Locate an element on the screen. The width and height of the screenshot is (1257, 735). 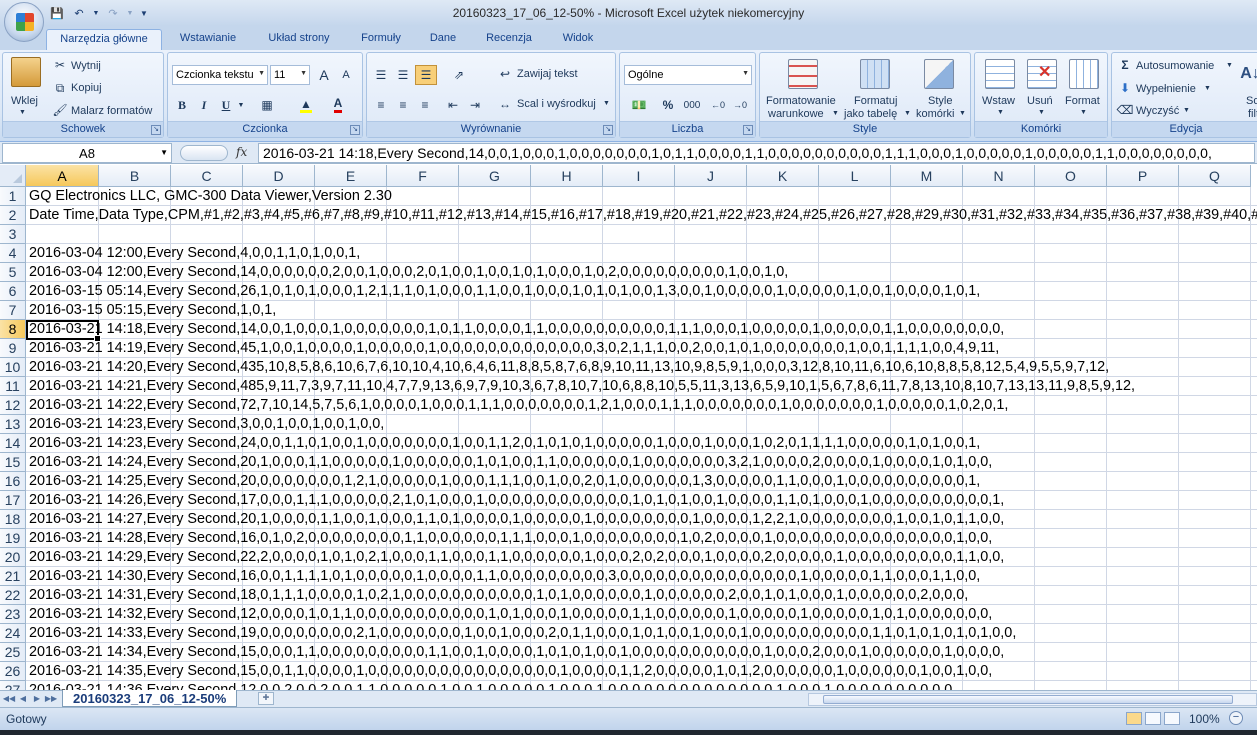
column-header-m: M is located at coordinates (927, 176).